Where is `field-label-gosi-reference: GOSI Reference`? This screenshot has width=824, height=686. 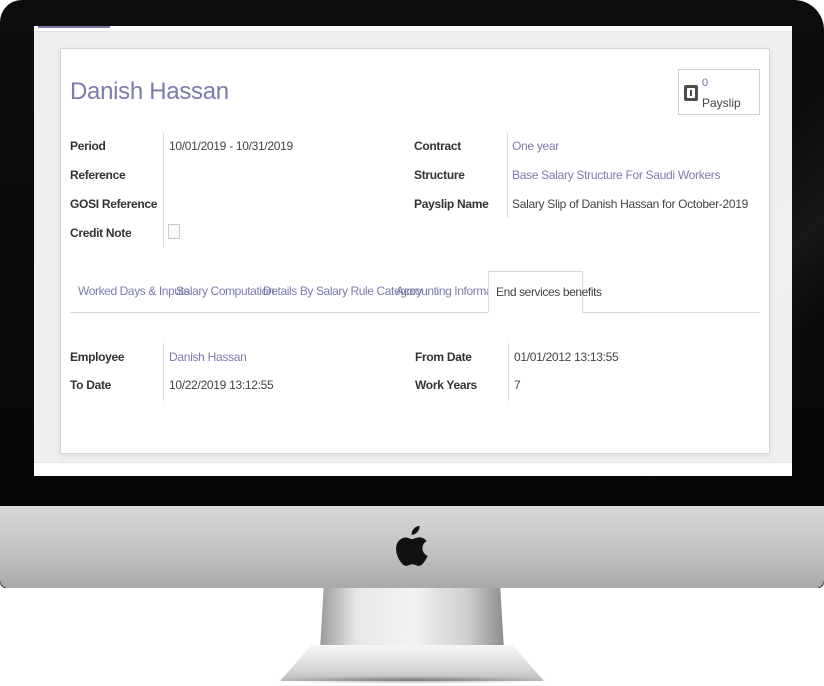 field-label-gosi-reference: GOSI Reference is located at coordinates (114, 204).